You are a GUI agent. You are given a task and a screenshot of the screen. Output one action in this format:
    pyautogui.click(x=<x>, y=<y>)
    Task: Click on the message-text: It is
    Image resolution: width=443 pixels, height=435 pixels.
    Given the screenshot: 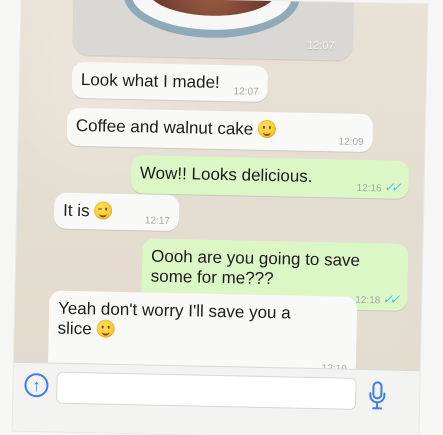 What is the action you would take?
    pyautogui.click(x=76, y=210)
    